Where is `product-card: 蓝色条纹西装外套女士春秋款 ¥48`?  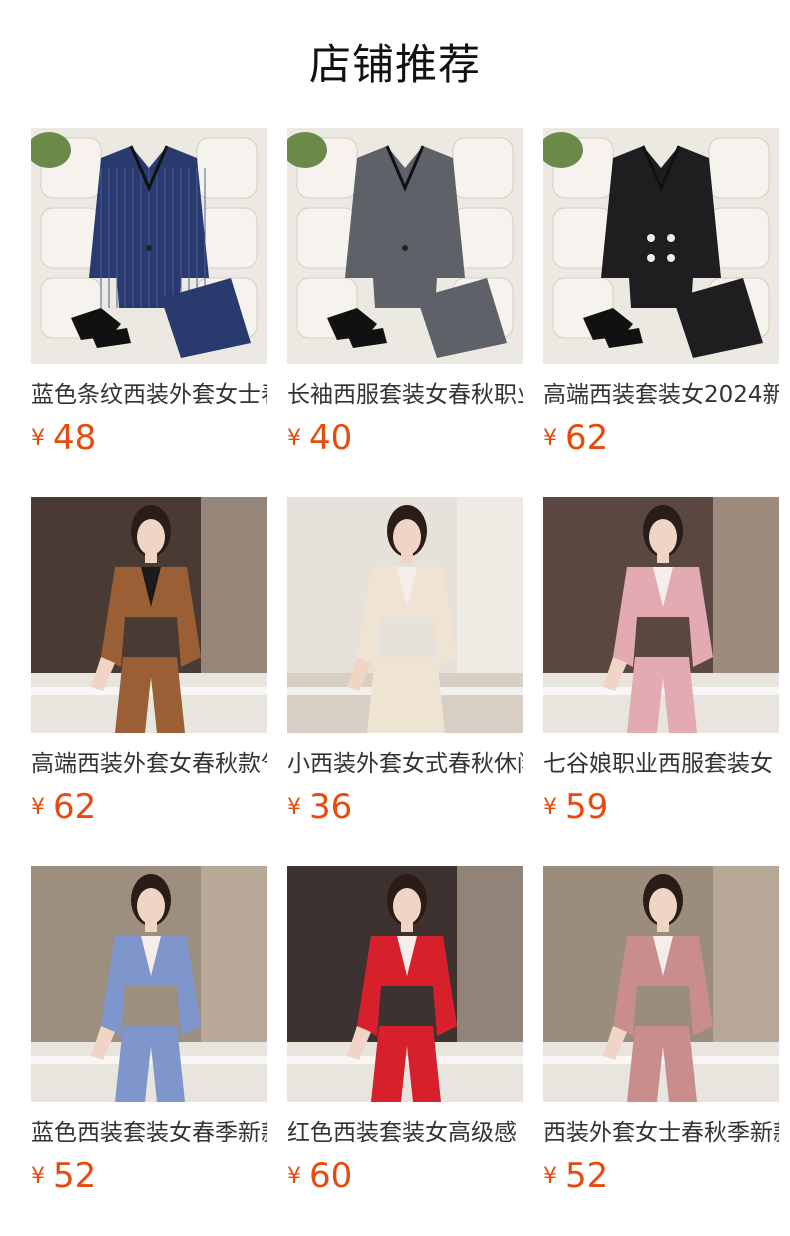
product-card: 蓝色条纹西装外套女士春秋款 ¥48 is located at coordinates (149, 293).